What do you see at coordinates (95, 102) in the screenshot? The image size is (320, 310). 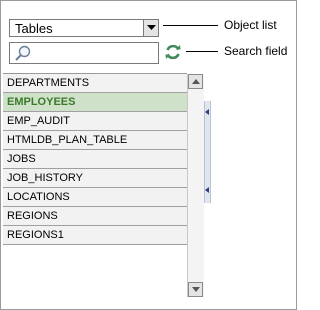 I see `list-item-employees: EMPLOYEES` at bounding box center [95, 102].